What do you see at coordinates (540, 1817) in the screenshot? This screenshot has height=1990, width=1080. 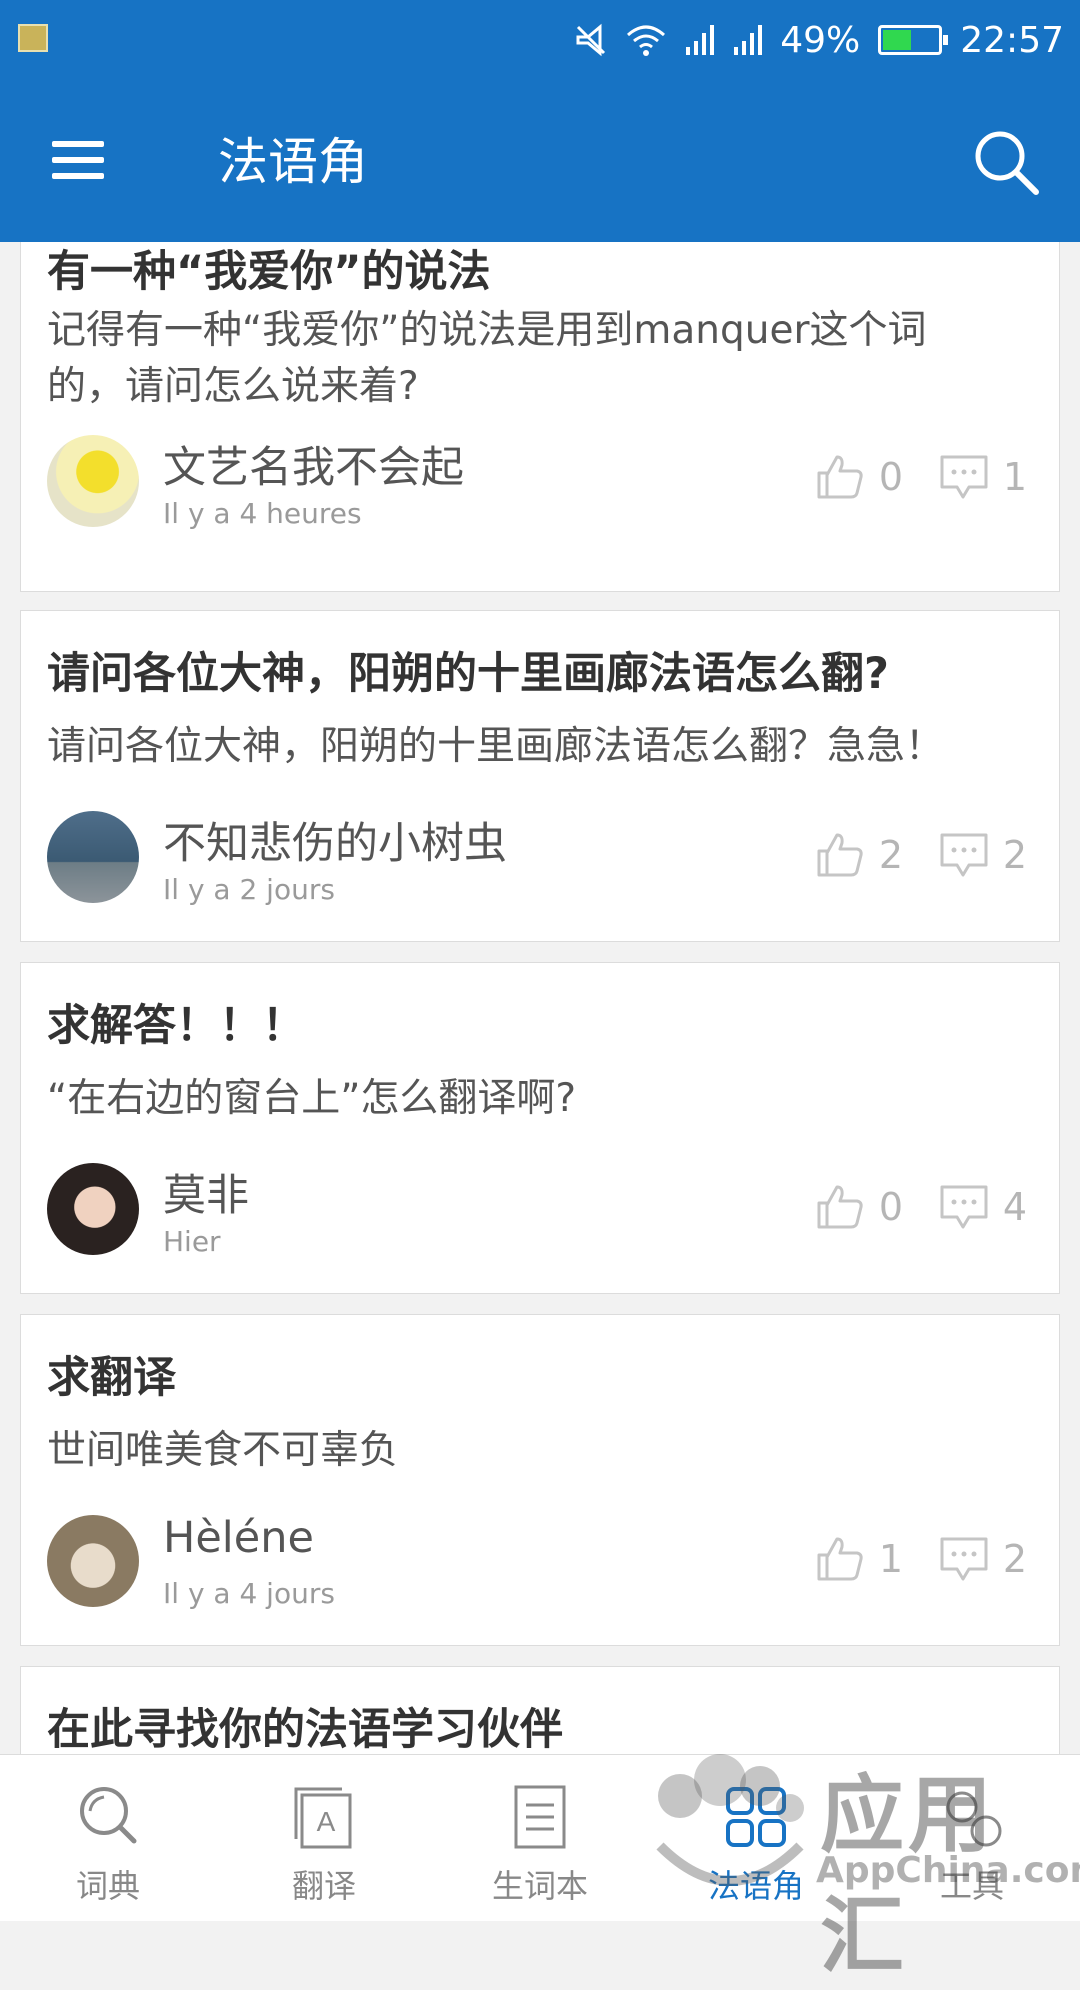 I see `notebook-icon` at bounding box center [540, 1817].